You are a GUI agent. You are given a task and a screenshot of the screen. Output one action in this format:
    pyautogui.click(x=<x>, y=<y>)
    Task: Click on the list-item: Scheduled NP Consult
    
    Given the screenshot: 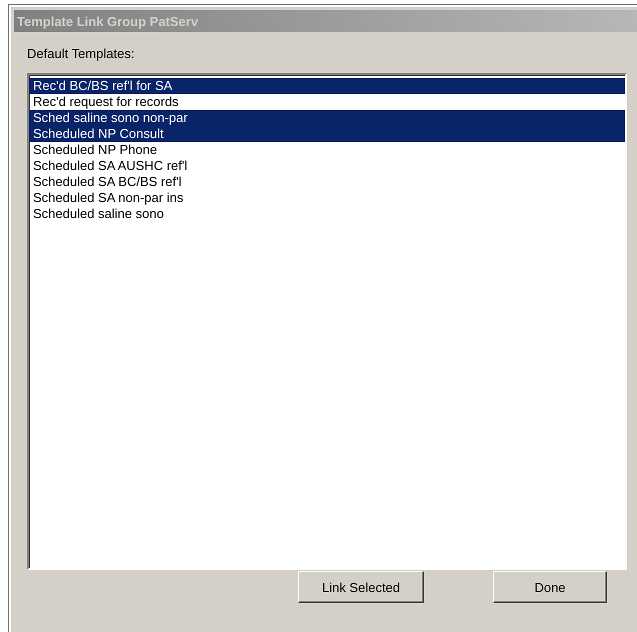 What is the action you would take?
    pyautogui.click(x=327, y=134)
    